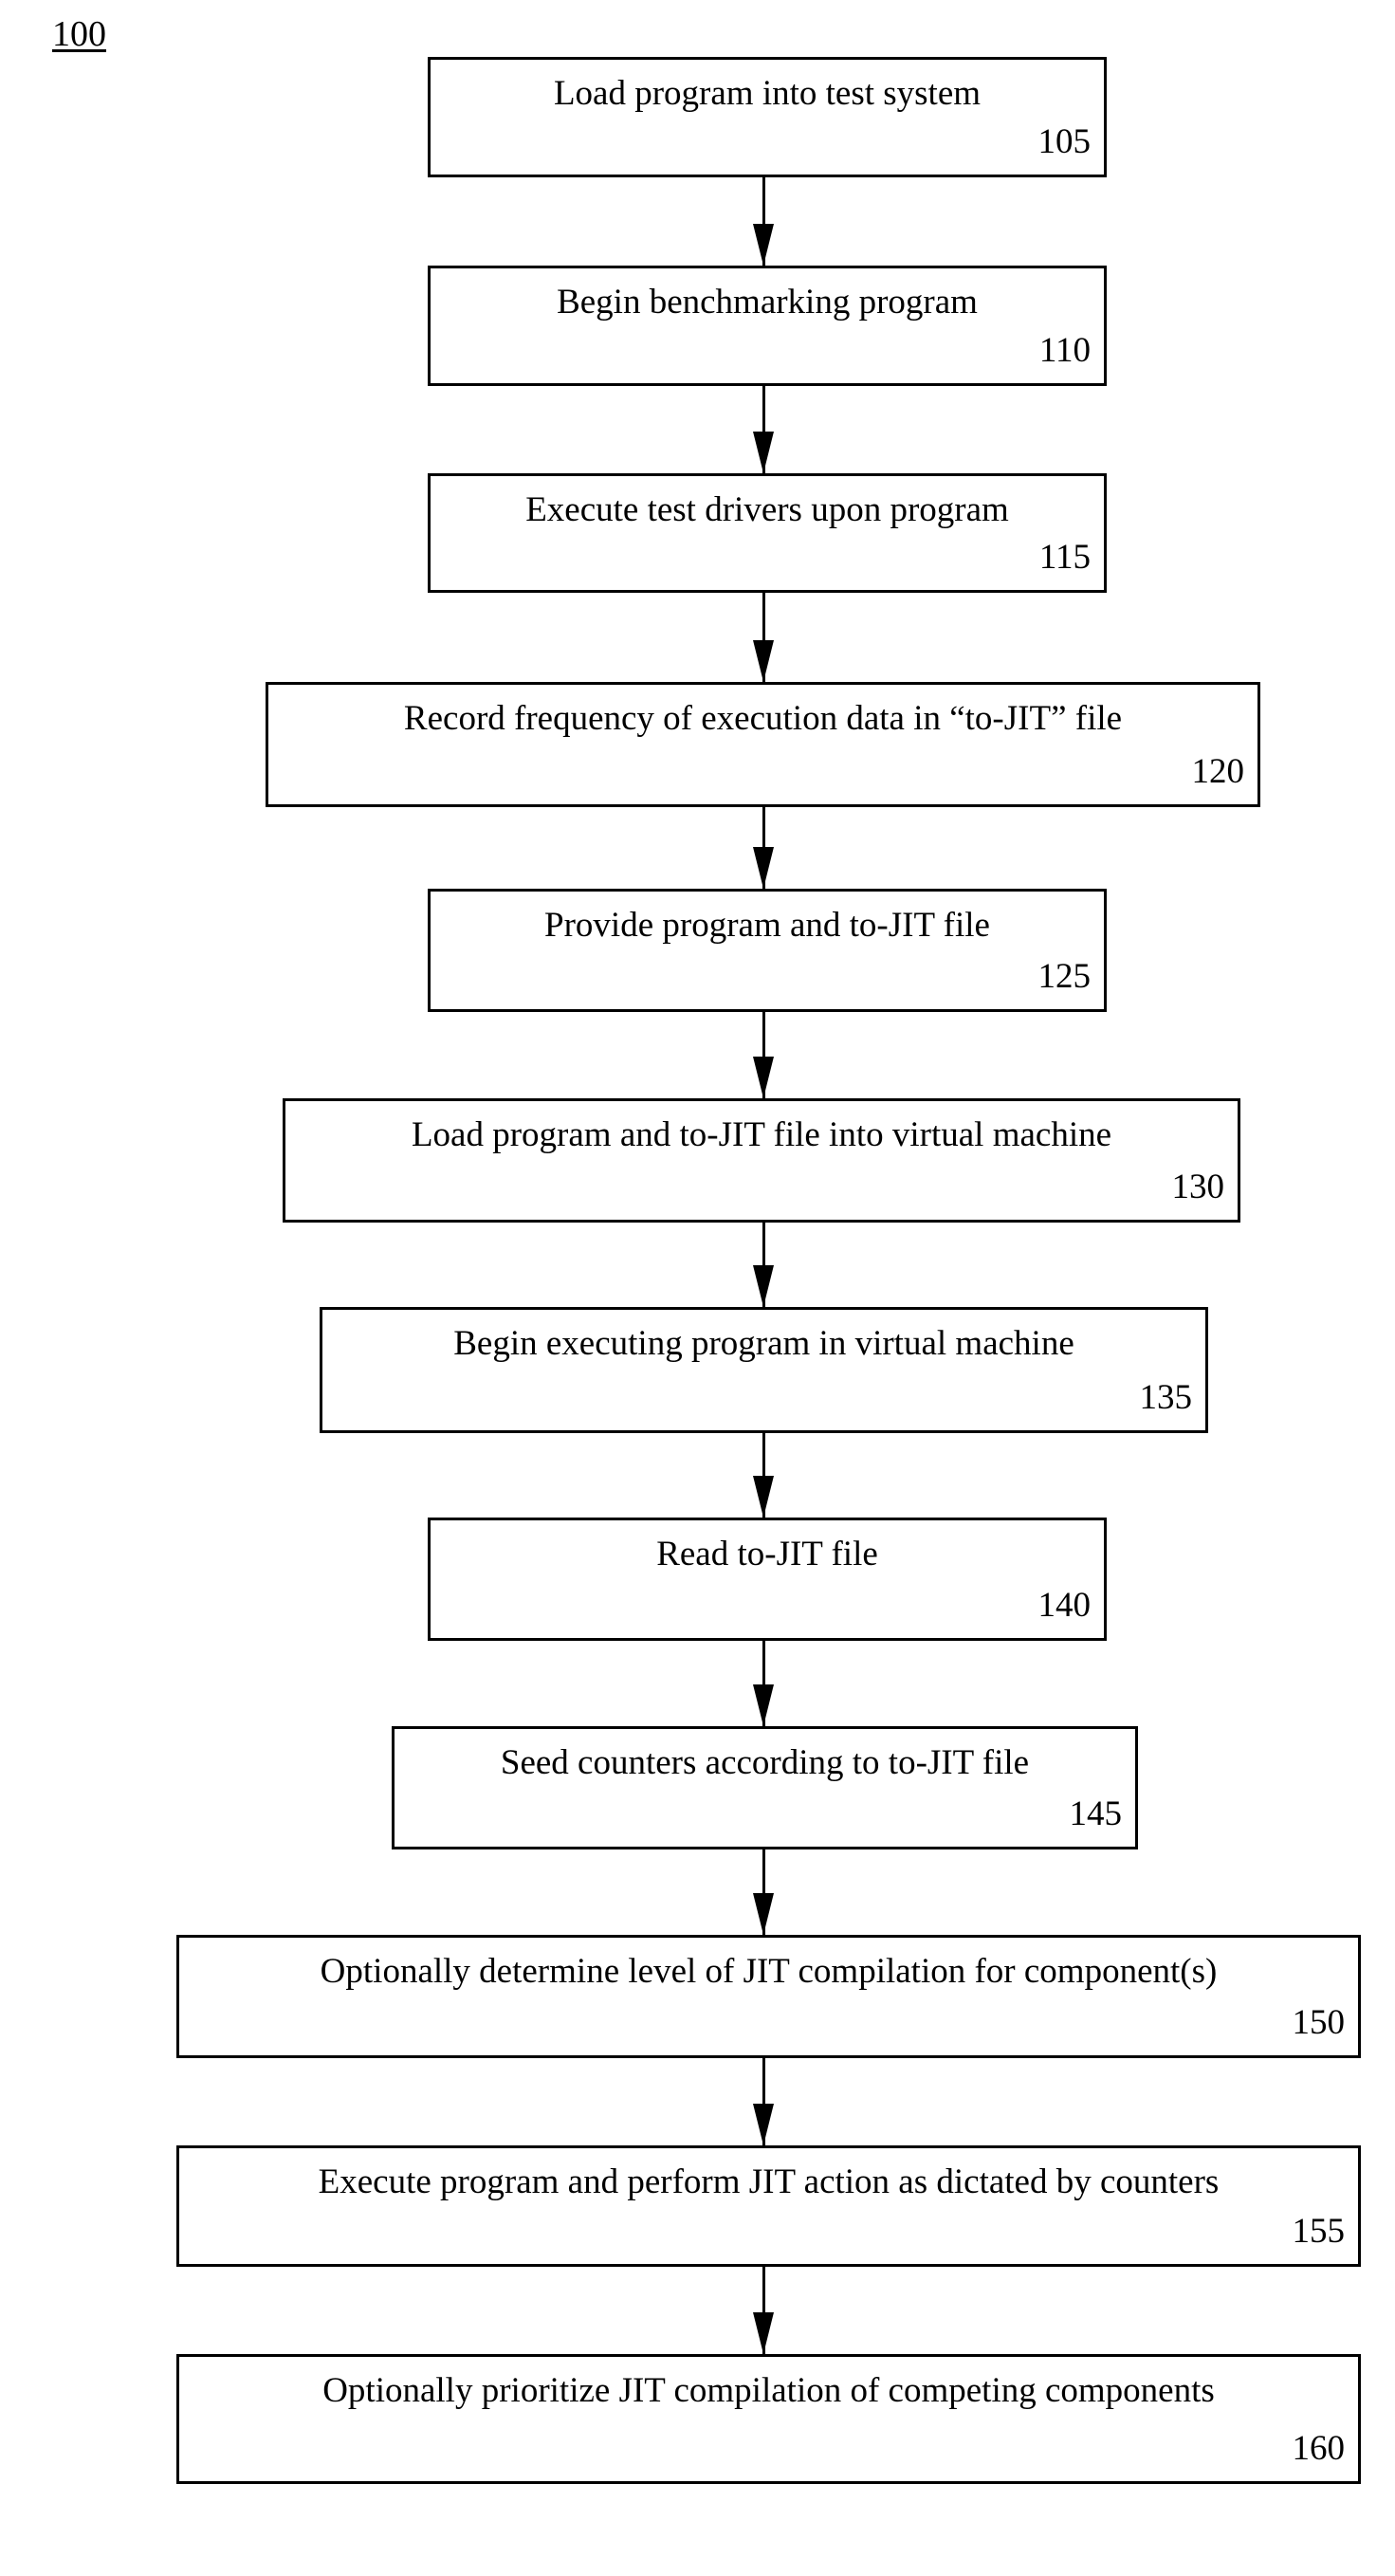 This screenshot has width=1395, height=2576. What do you see at coordinates (767, 950) in the screenshot?
I see `step-box-125: Provide program and to-JIT file 125` at bounding box center [767, 950].